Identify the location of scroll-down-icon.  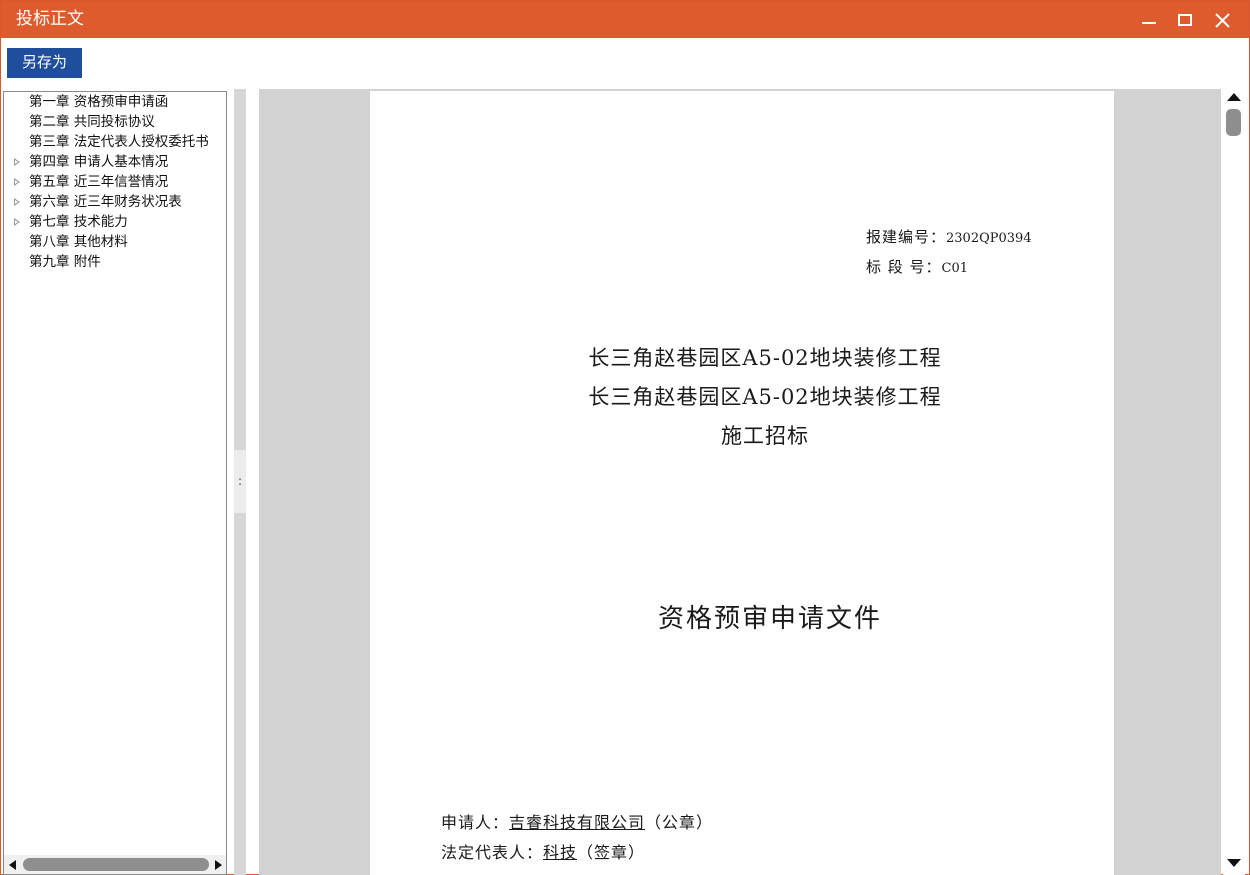
(1234, 863).